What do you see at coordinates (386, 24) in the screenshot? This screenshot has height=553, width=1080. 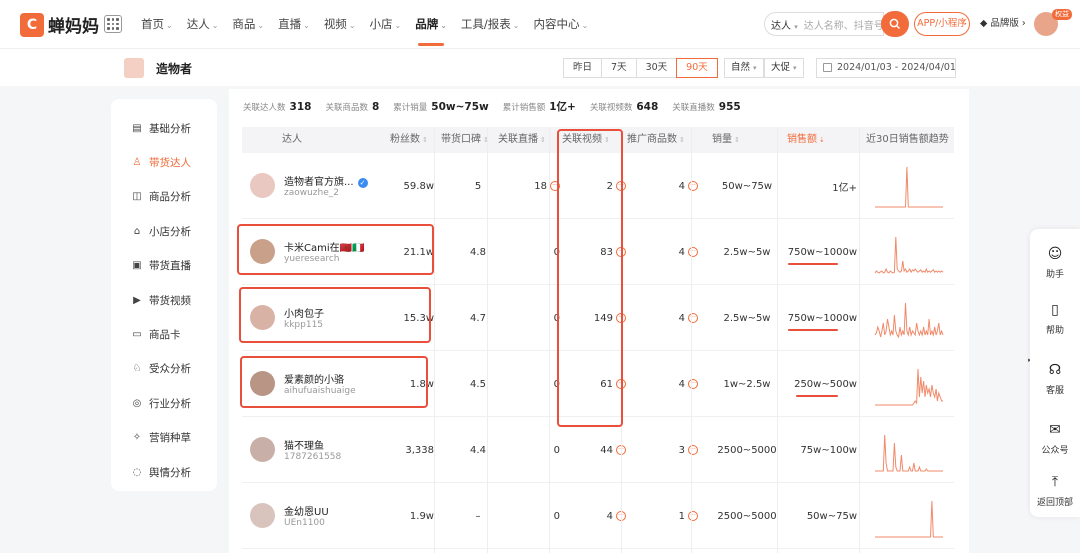 I see `nav-item-5: 小店 ⌄` at bounding box center [386, 24].